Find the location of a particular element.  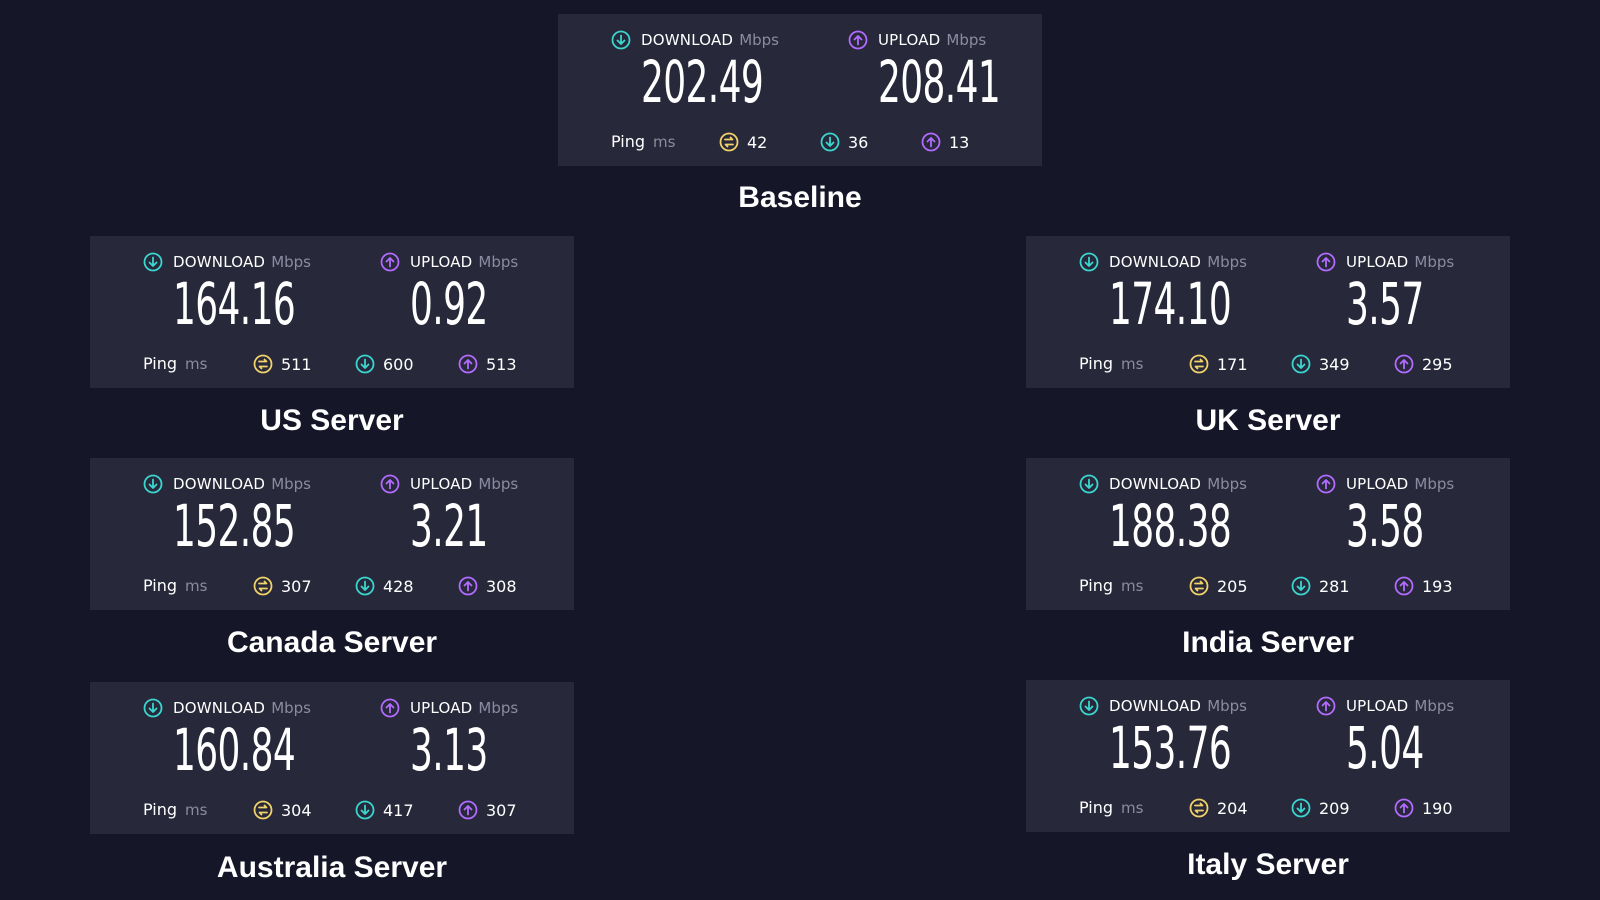

ping-row: Ping ms 304 417 307 is located at coordinates (330, 810).